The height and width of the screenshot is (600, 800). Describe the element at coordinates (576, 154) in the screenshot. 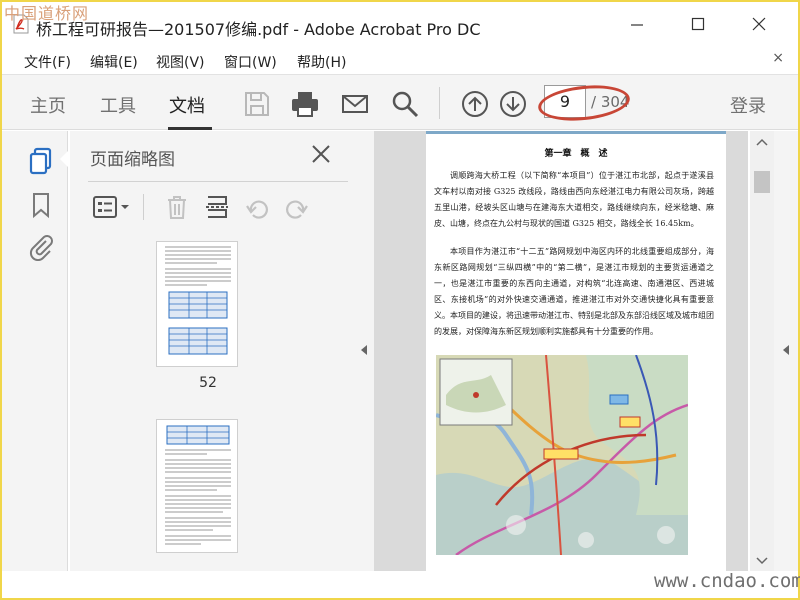

I see `chapter-title: 第一章 概 述` at that location.